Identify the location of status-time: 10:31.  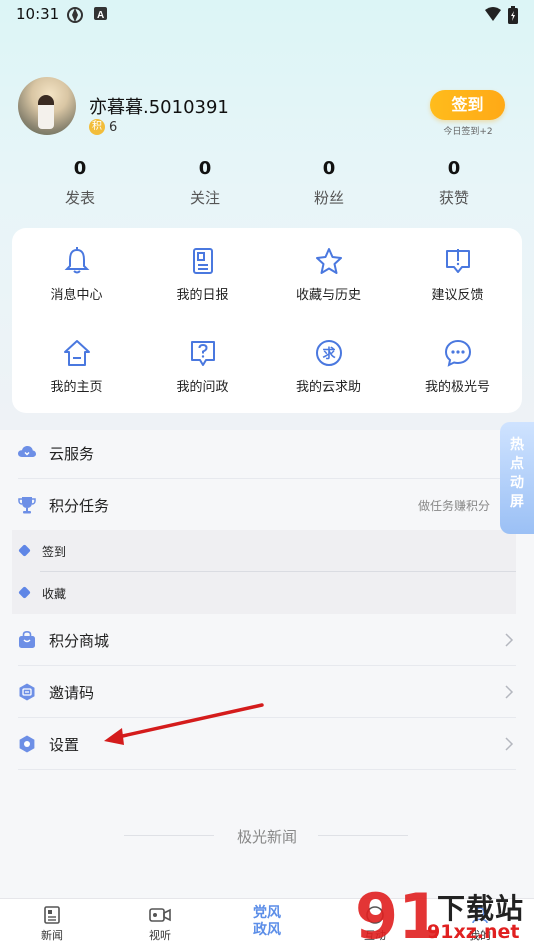
(38, 14).